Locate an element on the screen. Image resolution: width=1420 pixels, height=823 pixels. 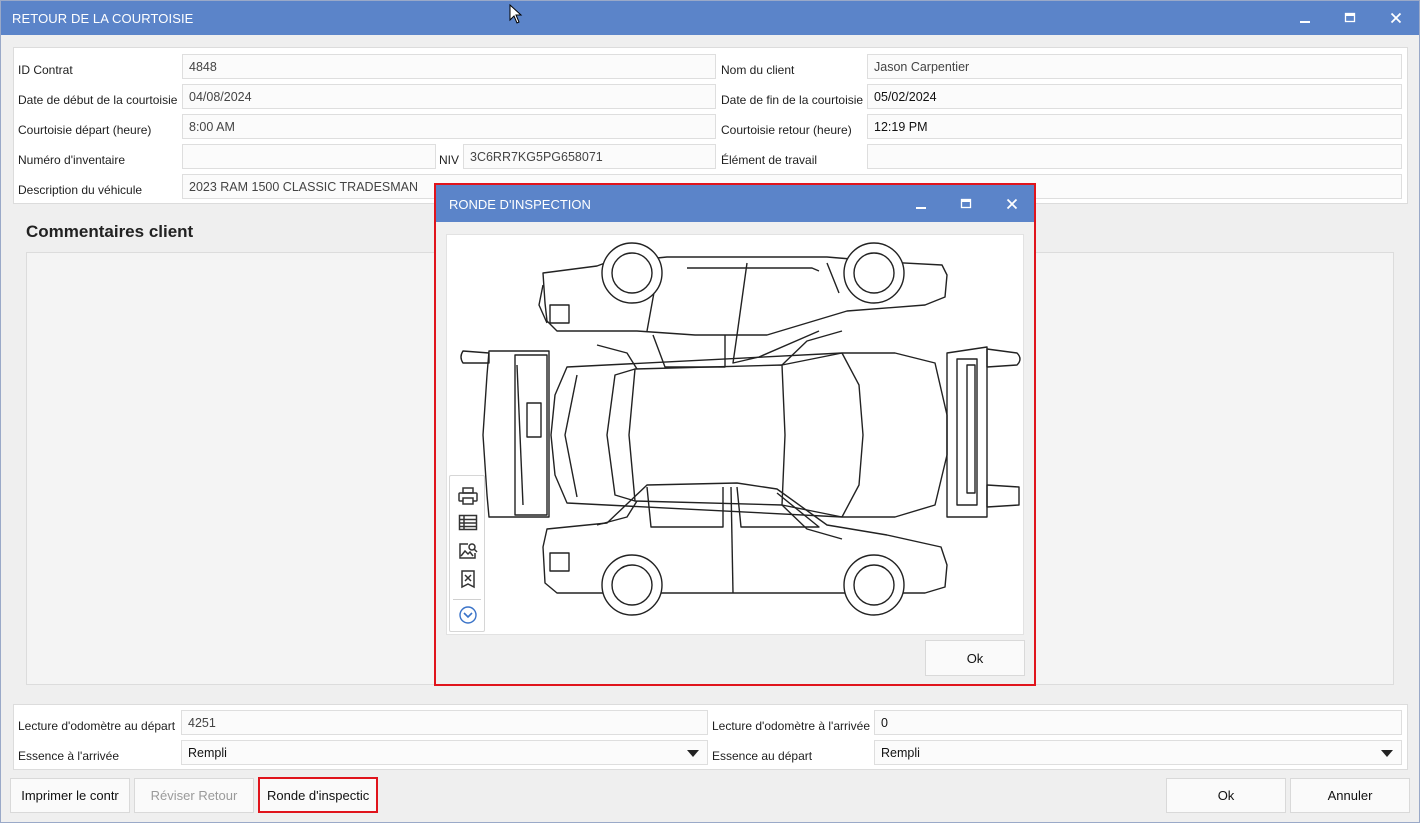
expand-more-icon is located at coordinates (468, 615).